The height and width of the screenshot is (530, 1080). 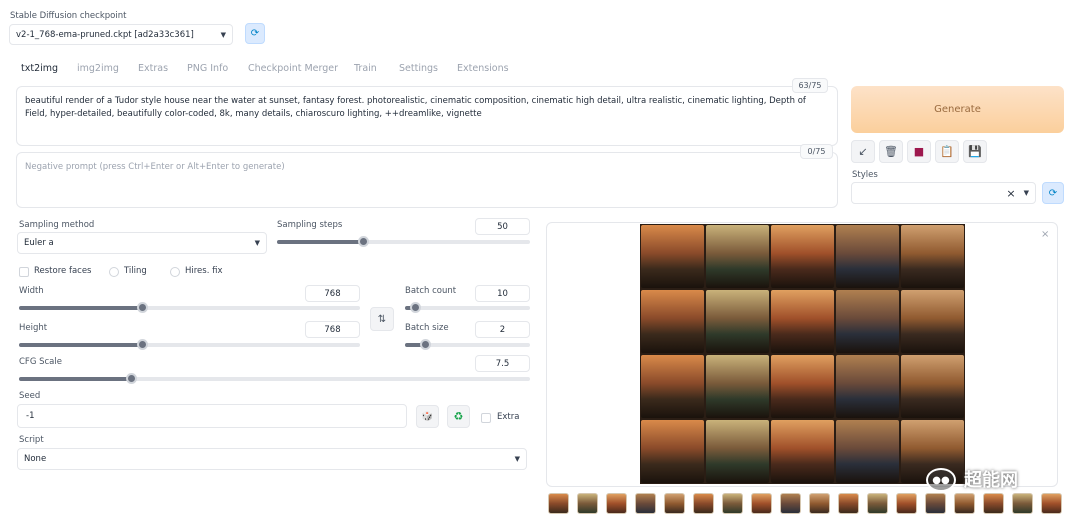 I want to click on tab-checkpoint-merger: Checkpoint Merger, so click(x=293, y=68).